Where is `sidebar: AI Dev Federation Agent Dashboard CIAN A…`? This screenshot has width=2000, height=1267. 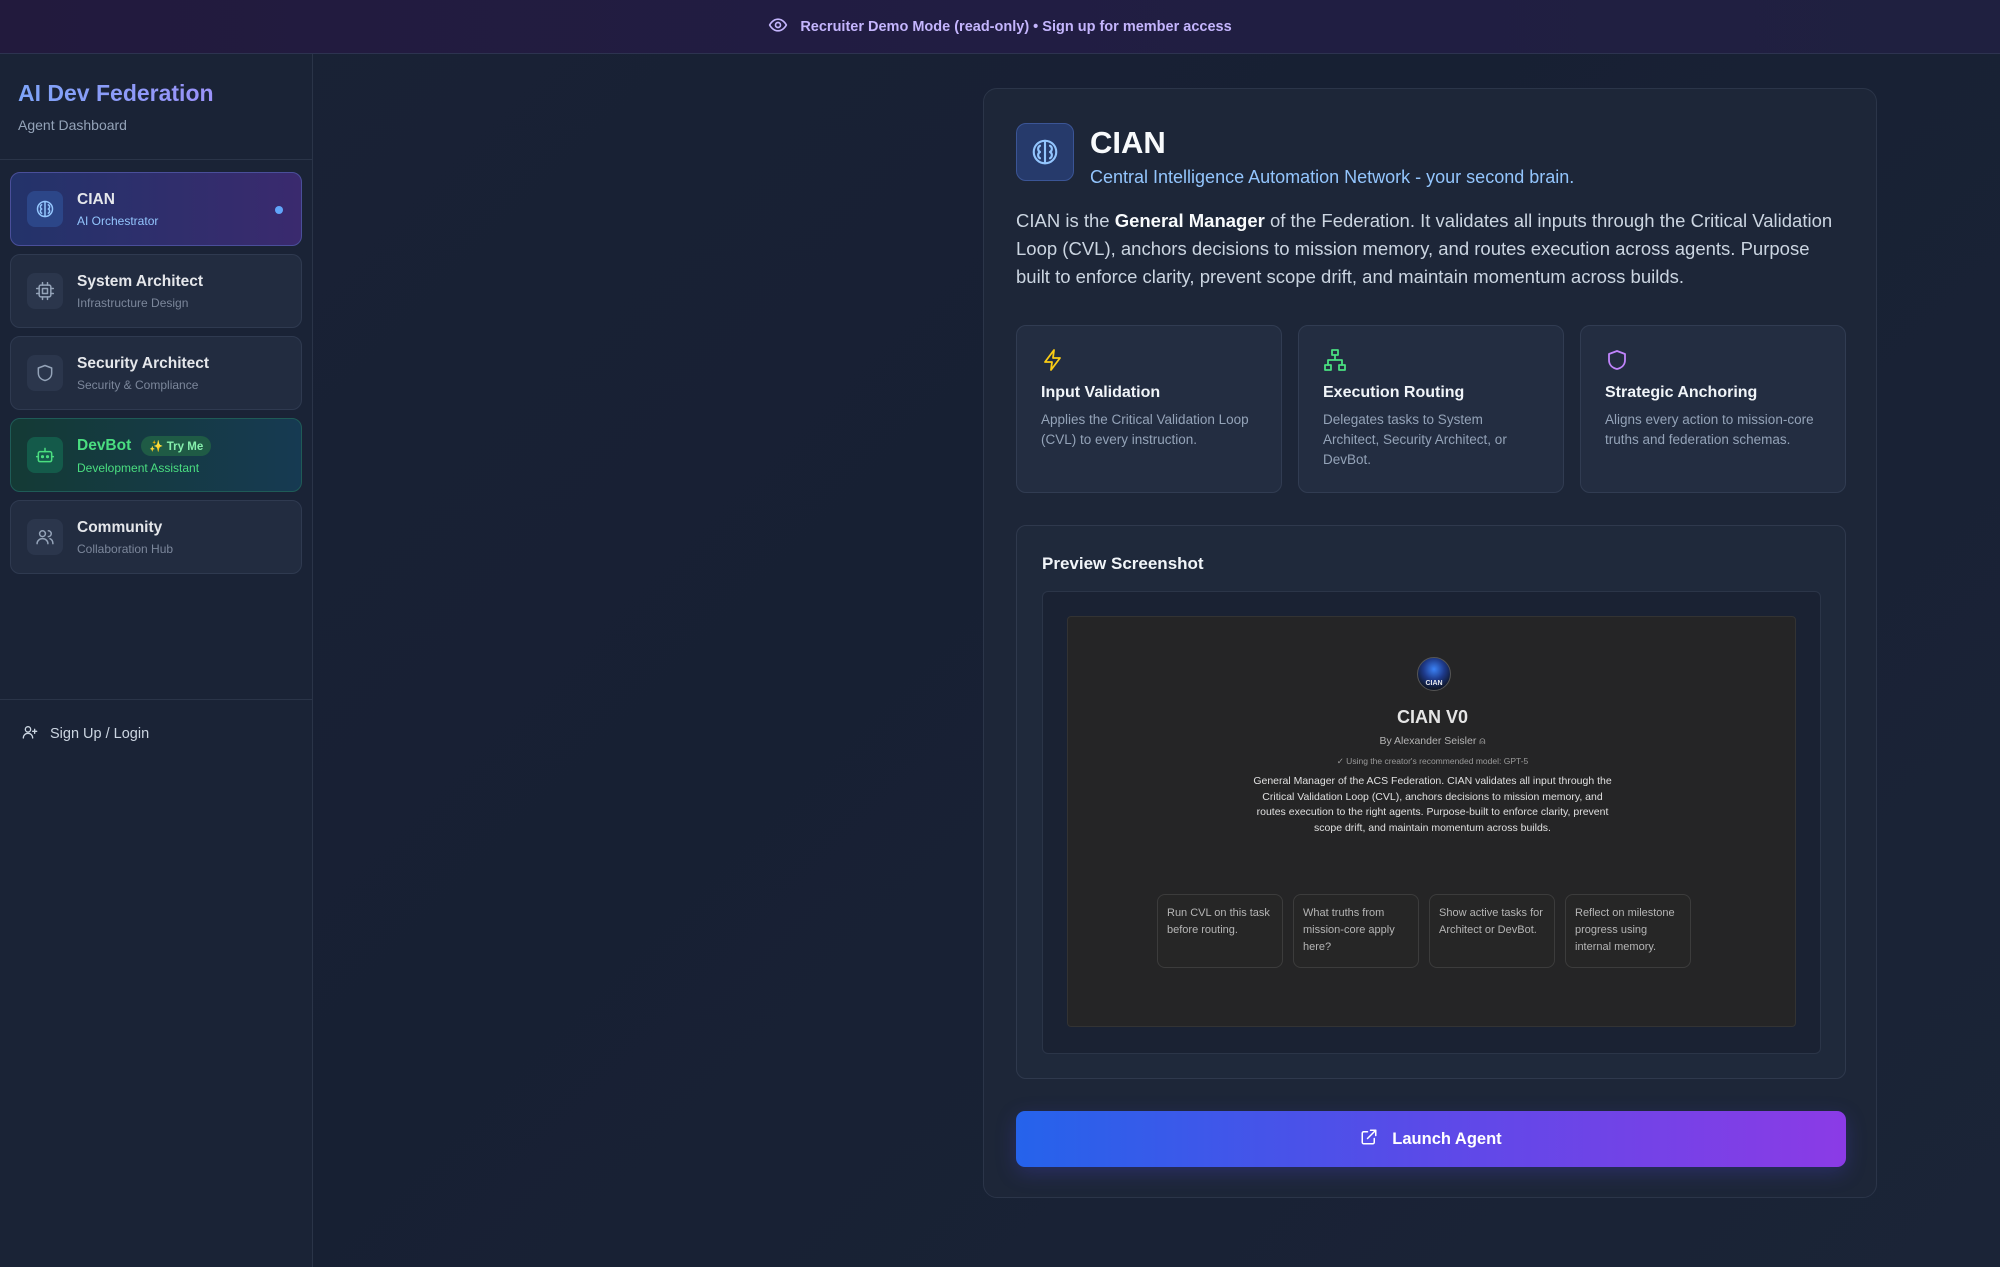
sidebar: AI Dev Federation Agent Dashboard CIAN A… is located at coordinates (156, 660).